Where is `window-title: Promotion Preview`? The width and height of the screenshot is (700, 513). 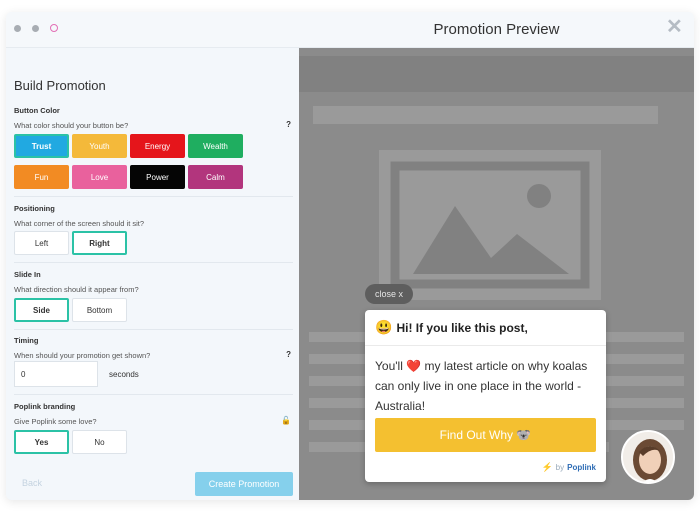
window-title: Promotion Preview is located at coordinates (496, 29).